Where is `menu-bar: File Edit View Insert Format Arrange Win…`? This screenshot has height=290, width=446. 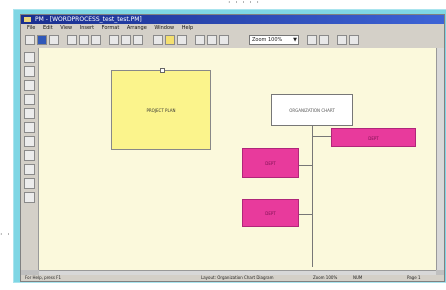 menu-bar: File Edit View Insert Format Arrange Win… is located at coordinates (232, 28).